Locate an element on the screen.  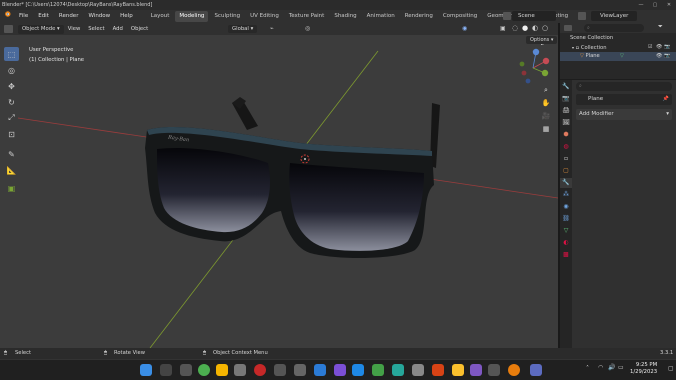
tab-uv-editing: UV Editing is located at coordinates (264, 16).